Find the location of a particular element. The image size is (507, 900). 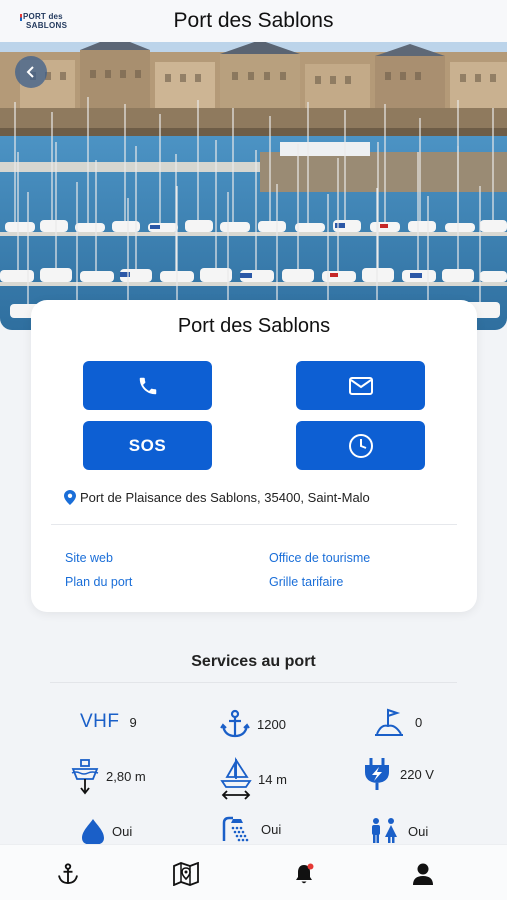

max-length-value: 14 m is located at coordinates (272, 779).